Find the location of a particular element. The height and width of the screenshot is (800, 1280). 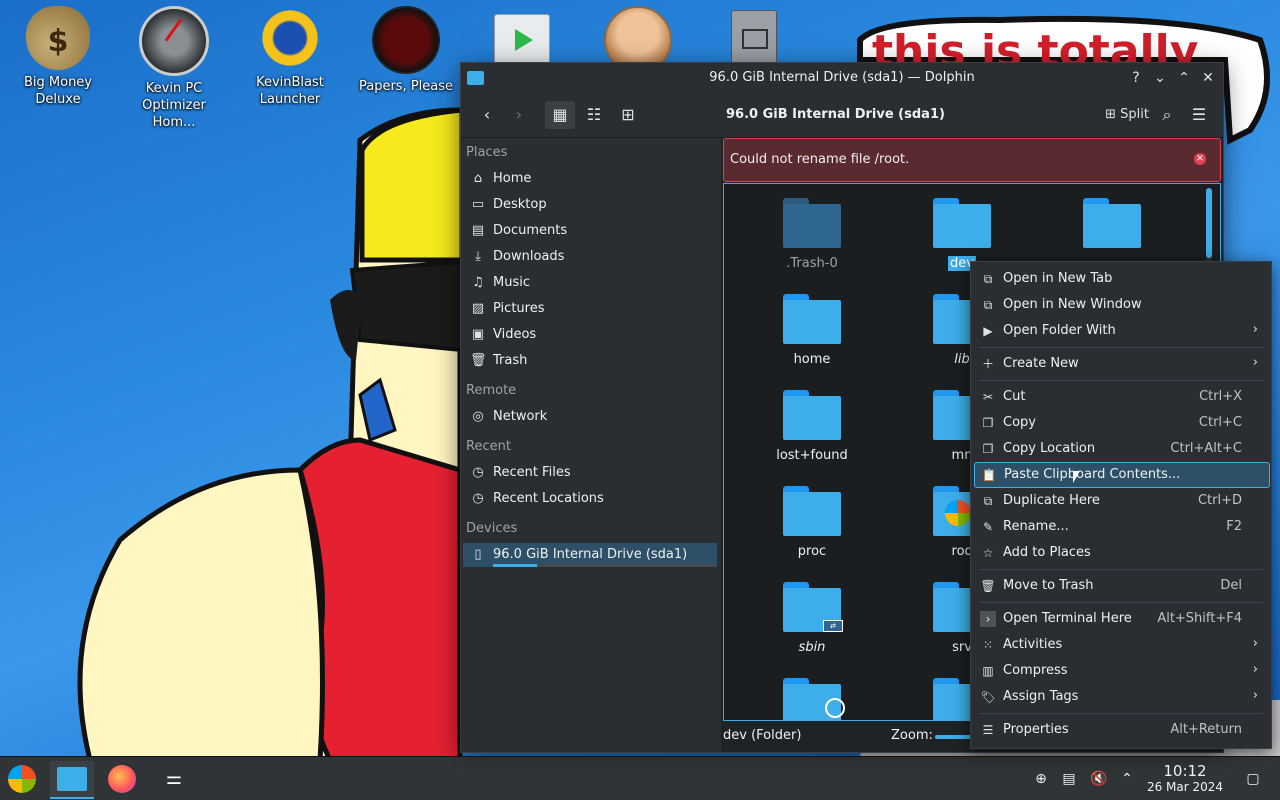

taskbar: ⚌ ⊕ ▤ 🔇 ⌃ 10:12 26 Mar 2024 ▢ is located at coordinates (640, 778).